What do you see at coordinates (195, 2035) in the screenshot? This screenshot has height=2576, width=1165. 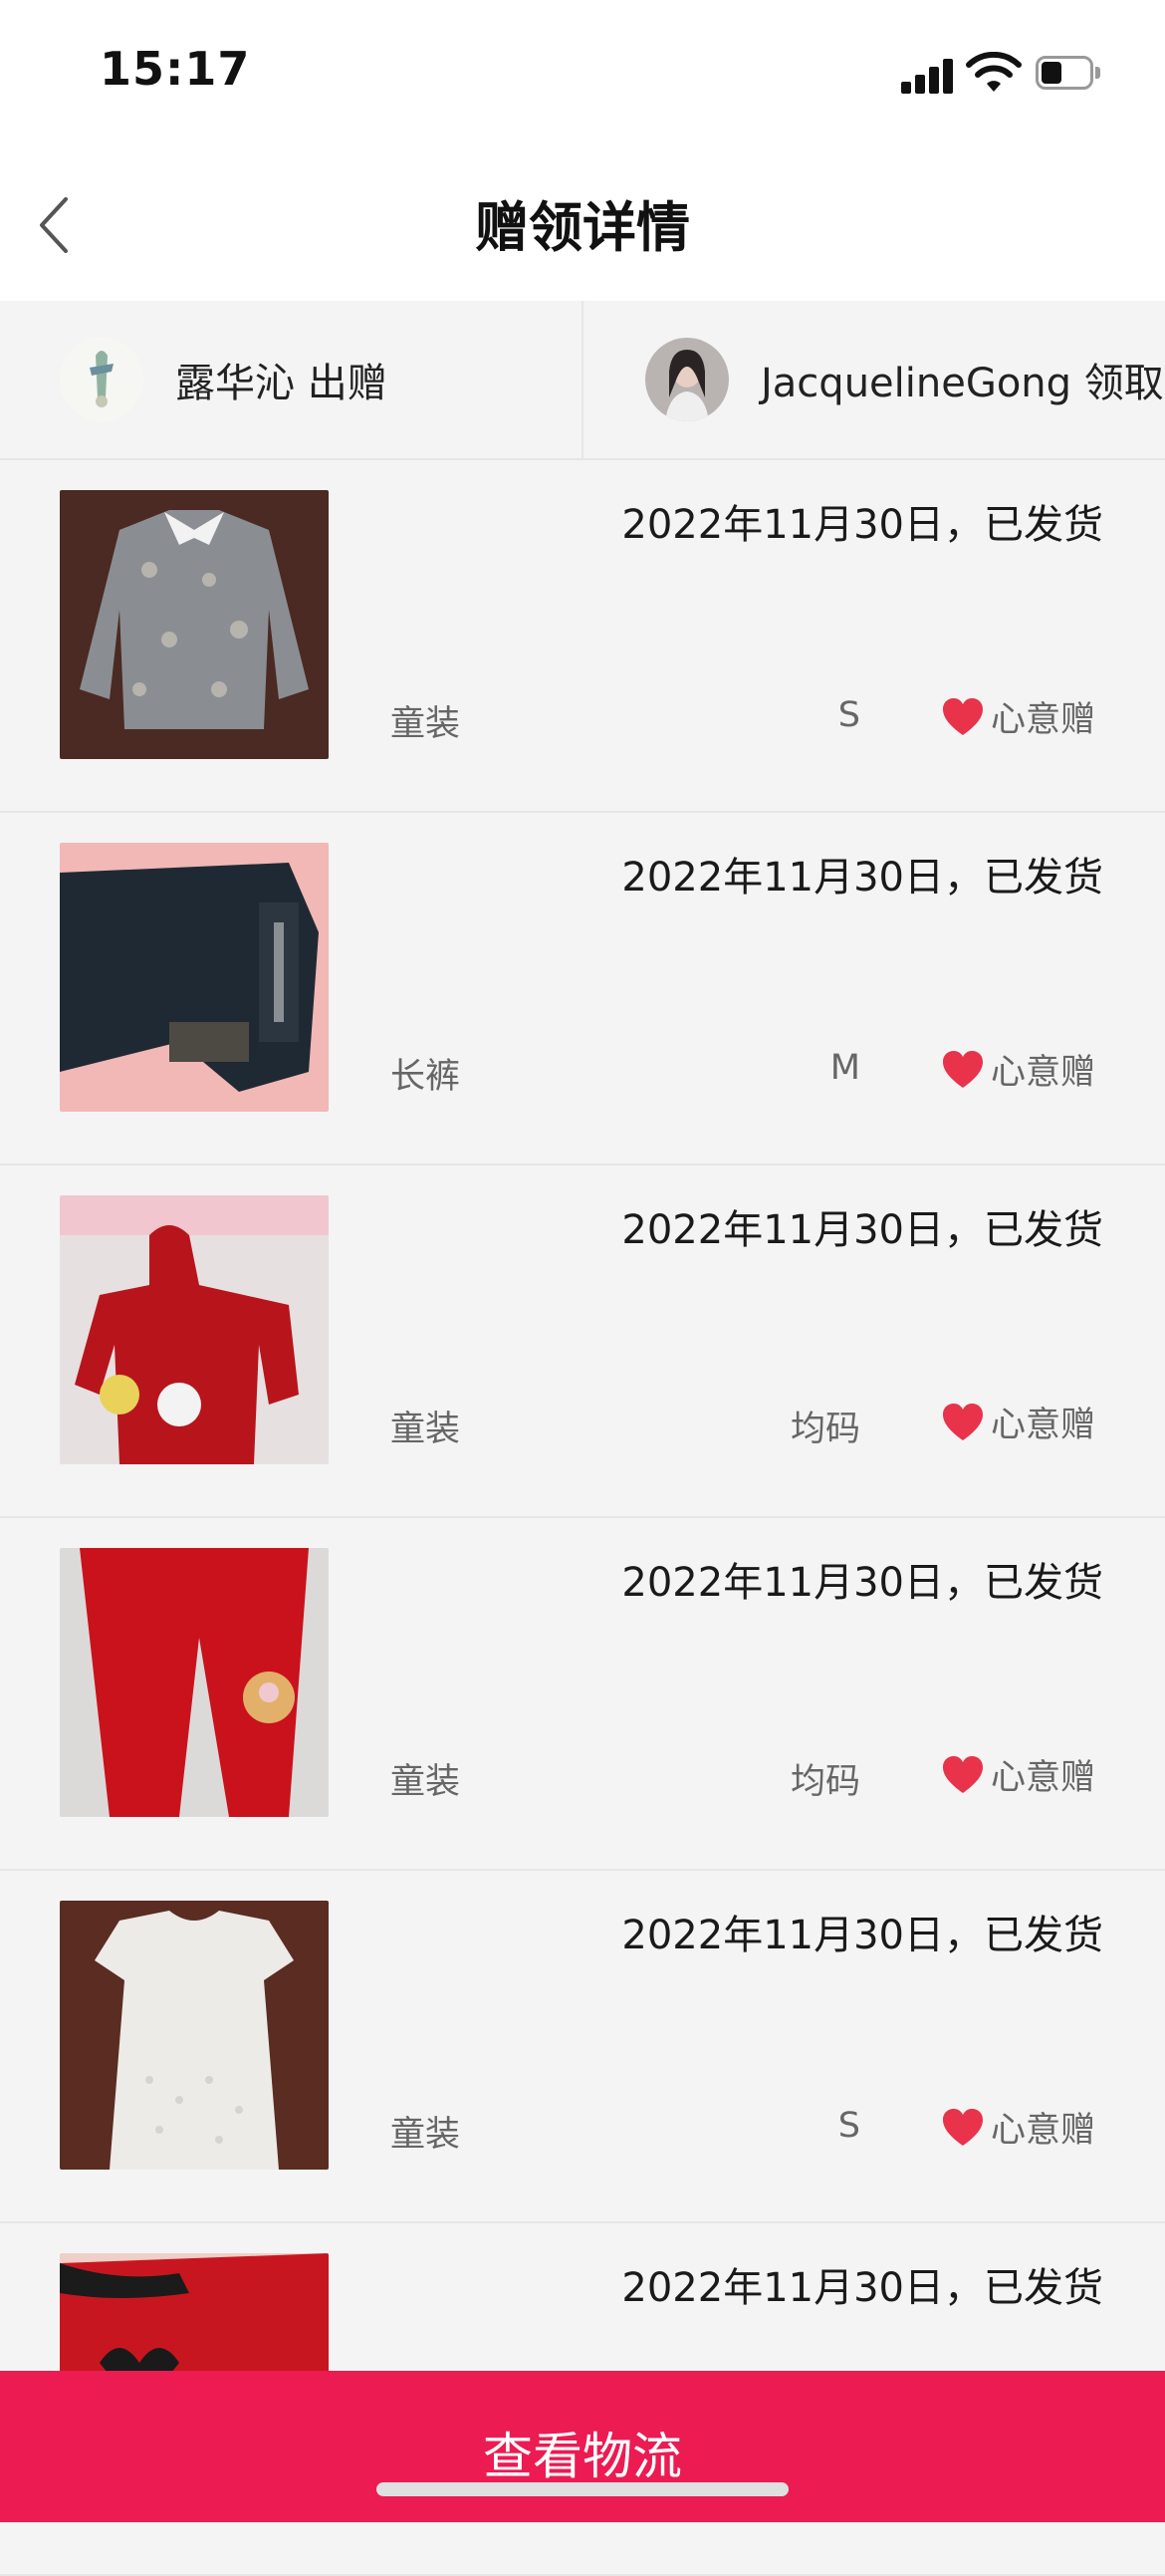 I see `item-photo-white-lace-dress` at bounding box center [195, 2035].